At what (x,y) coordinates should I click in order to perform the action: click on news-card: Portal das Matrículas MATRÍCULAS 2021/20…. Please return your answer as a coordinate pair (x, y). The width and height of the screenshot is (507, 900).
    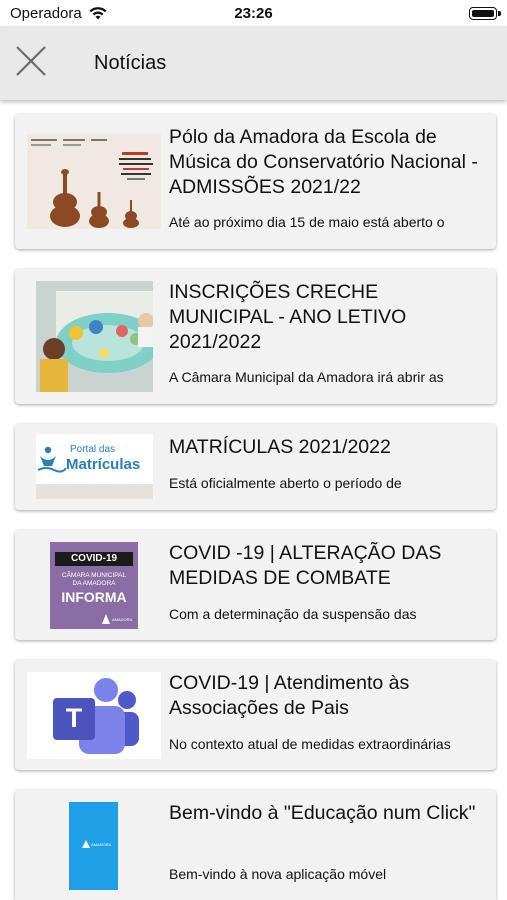
    Looking at the image, I should click on (255, 467).